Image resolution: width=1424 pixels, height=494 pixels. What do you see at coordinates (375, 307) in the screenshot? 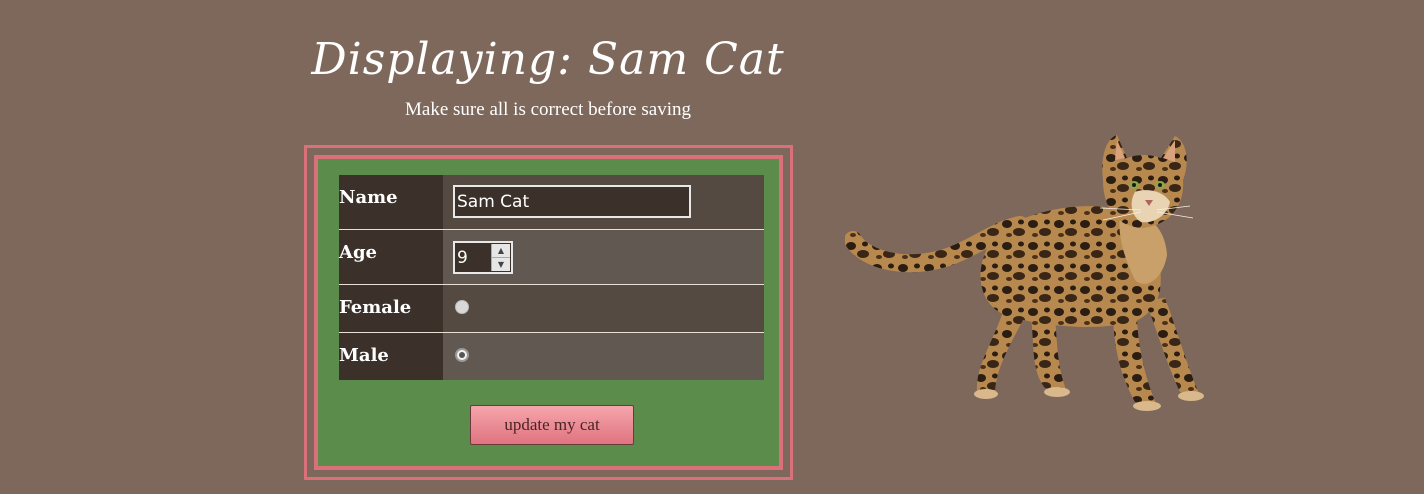
I see `female-label: Female` at bounding box center [375, 307].